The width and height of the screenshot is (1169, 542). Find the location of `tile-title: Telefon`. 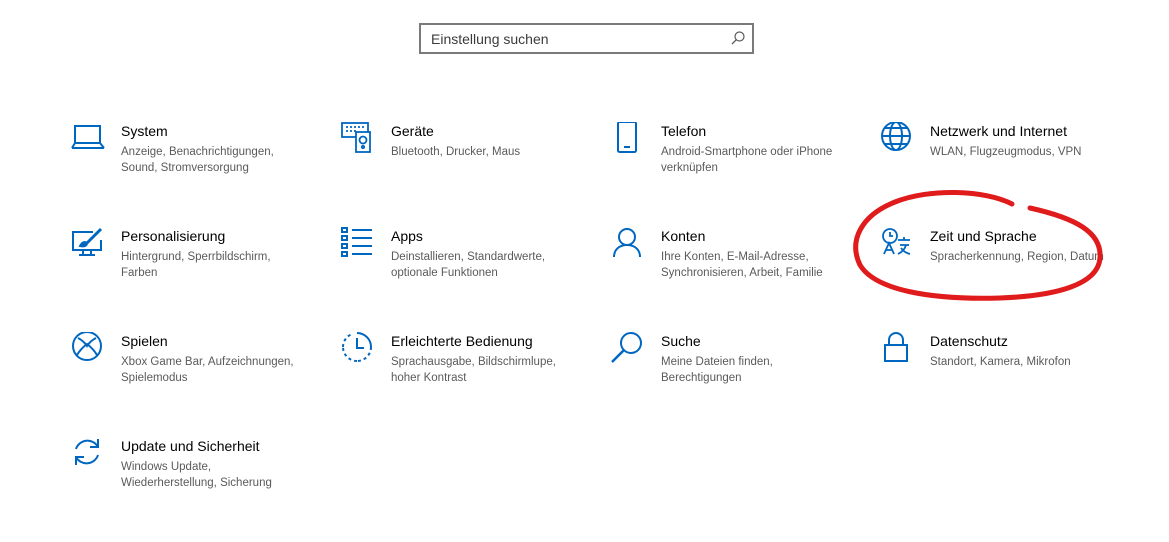

tile-title: Telefon is located at coordinates (684, 131).